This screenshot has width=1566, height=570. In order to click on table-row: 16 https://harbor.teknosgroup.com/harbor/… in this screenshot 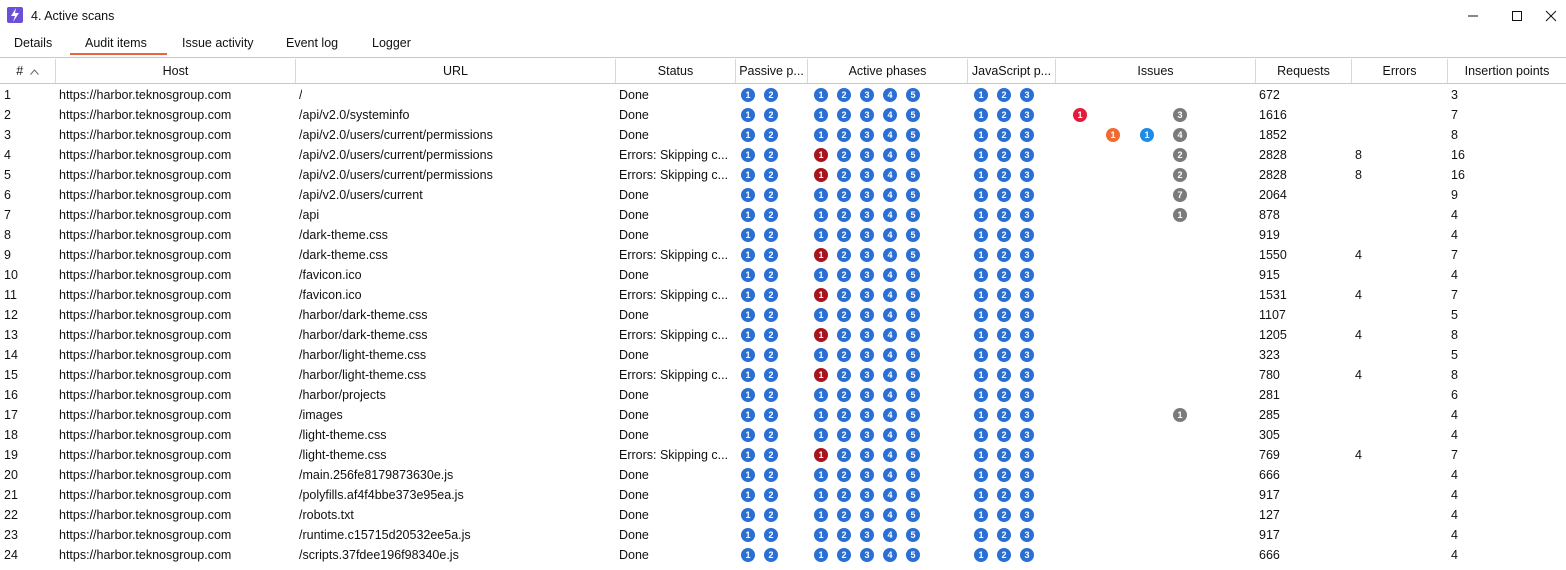, I will do `click(783, 395)`.